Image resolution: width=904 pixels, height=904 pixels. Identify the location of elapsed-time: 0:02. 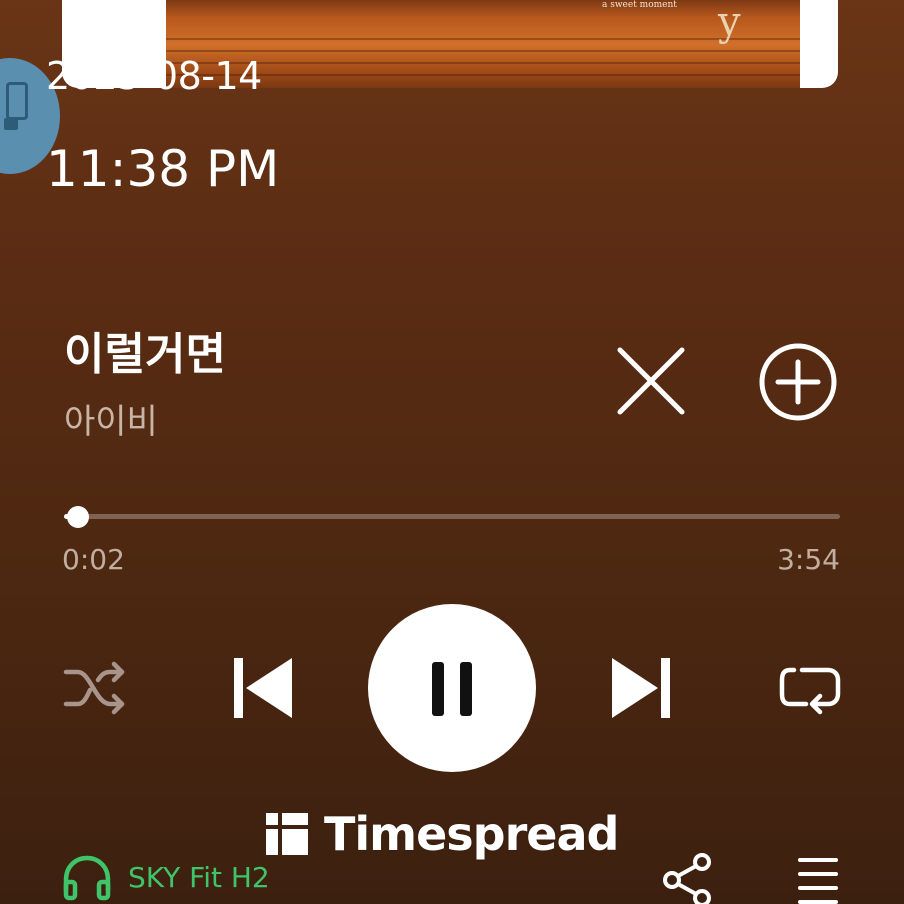
(93, 559).